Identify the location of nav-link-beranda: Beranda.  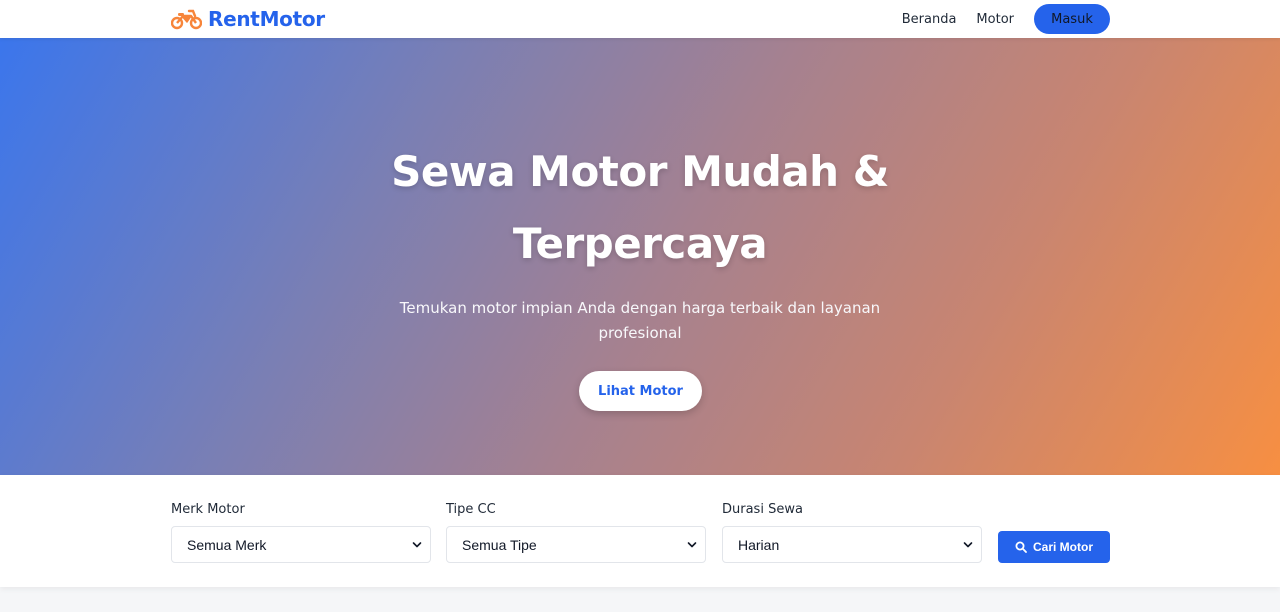
(929, 19).